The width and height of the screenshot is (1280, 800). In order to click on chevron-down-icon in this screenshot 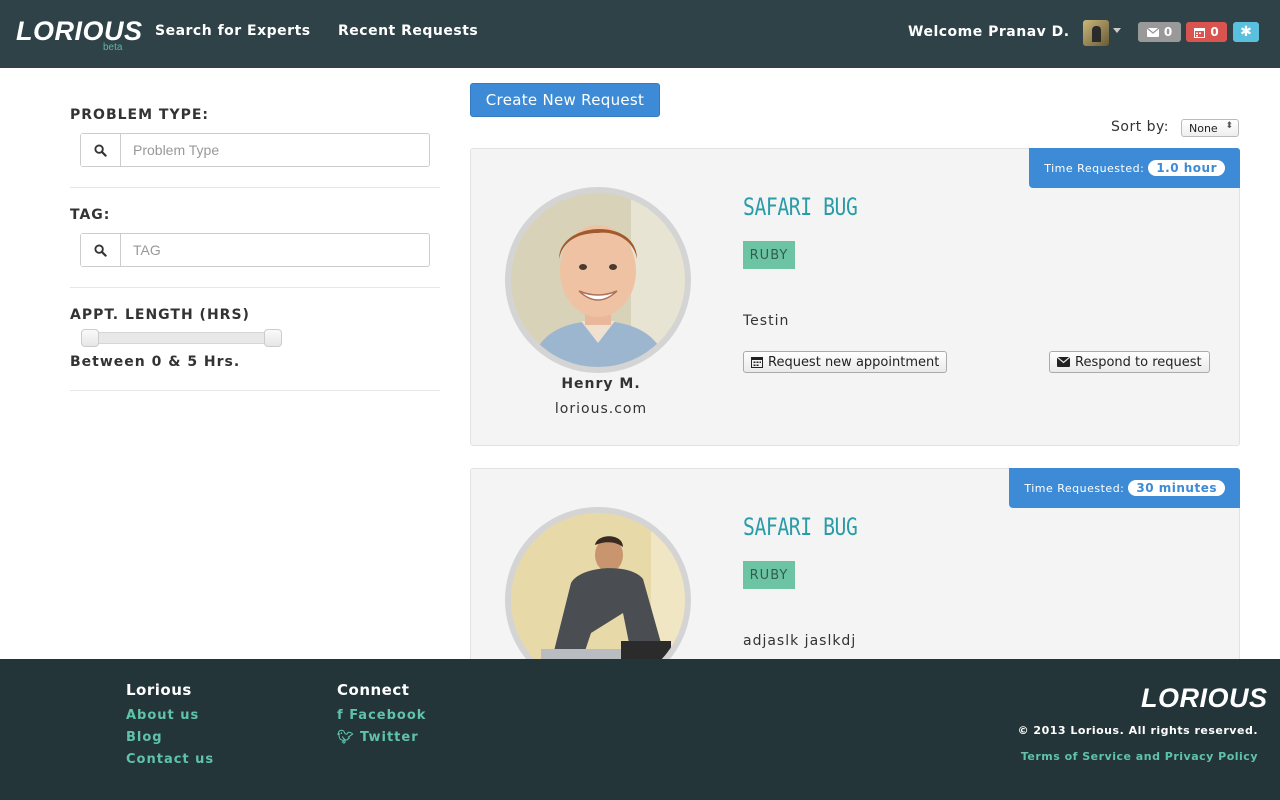, I will do `click(1117, 30)`.